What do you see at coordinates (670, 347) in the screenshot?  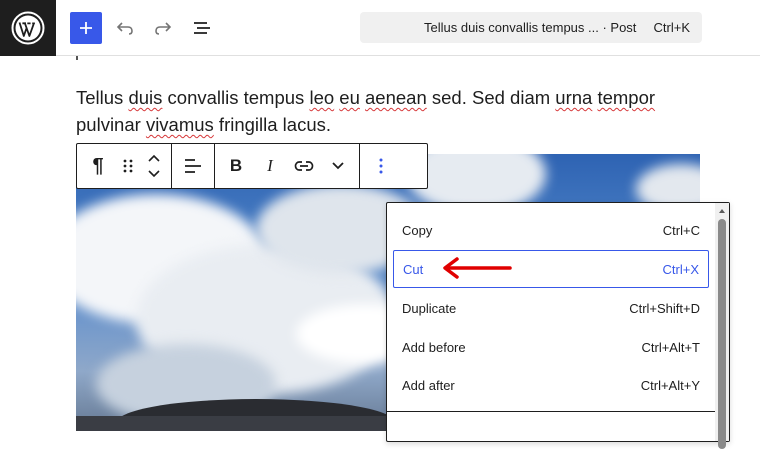 I see `menu-item-shortcut: Ctrl+Alt+T` at bounding box center [670, 347].